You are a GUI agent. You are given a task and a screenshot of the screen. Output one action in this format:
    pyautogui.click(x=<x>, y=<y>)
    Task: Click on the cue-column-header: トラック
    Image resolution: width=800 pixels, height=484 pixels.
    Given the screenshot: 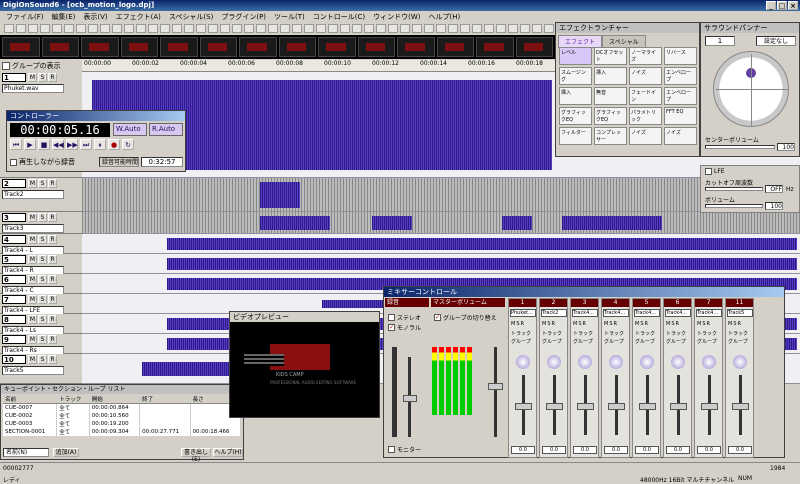 What is the action you would take?
    pyautogui.click(x=73, y=399)
    